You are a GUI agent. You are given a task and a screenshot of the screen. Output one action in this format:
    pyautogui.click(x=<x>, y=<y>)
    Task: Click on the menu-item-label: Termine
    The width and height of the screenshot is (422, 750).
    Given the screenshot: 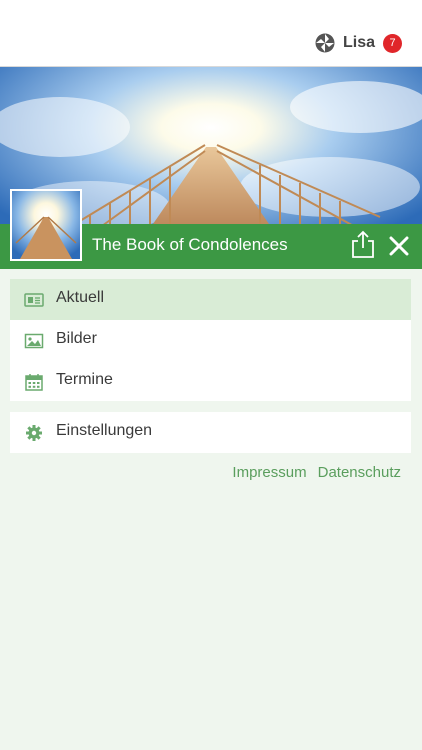 What is the action you would take?
    pyautogui.click(x=84, y=379)
    